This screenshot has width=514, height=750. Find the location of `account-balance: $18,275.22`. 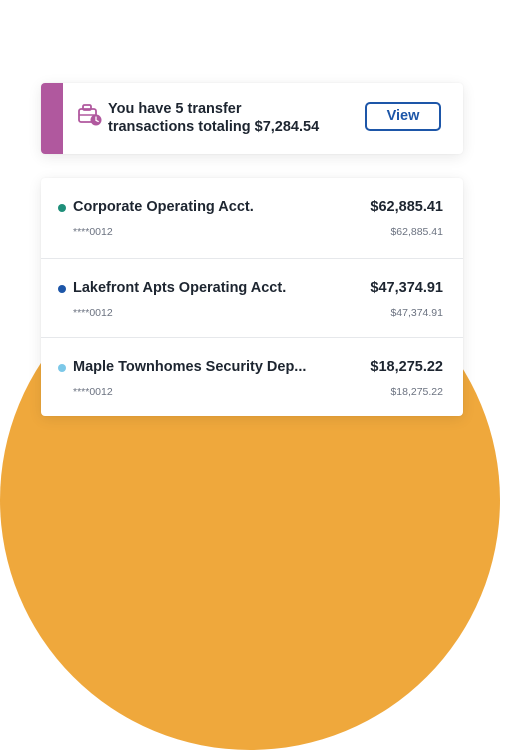

account-balance: $18,275.22 is located at coordinates (406, 367).